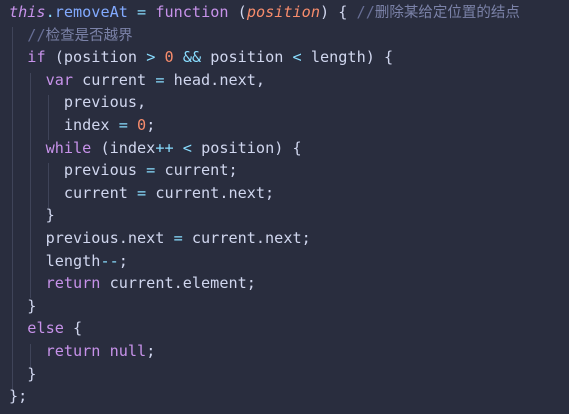  I want to click on code-token: null, so click(128, 351).